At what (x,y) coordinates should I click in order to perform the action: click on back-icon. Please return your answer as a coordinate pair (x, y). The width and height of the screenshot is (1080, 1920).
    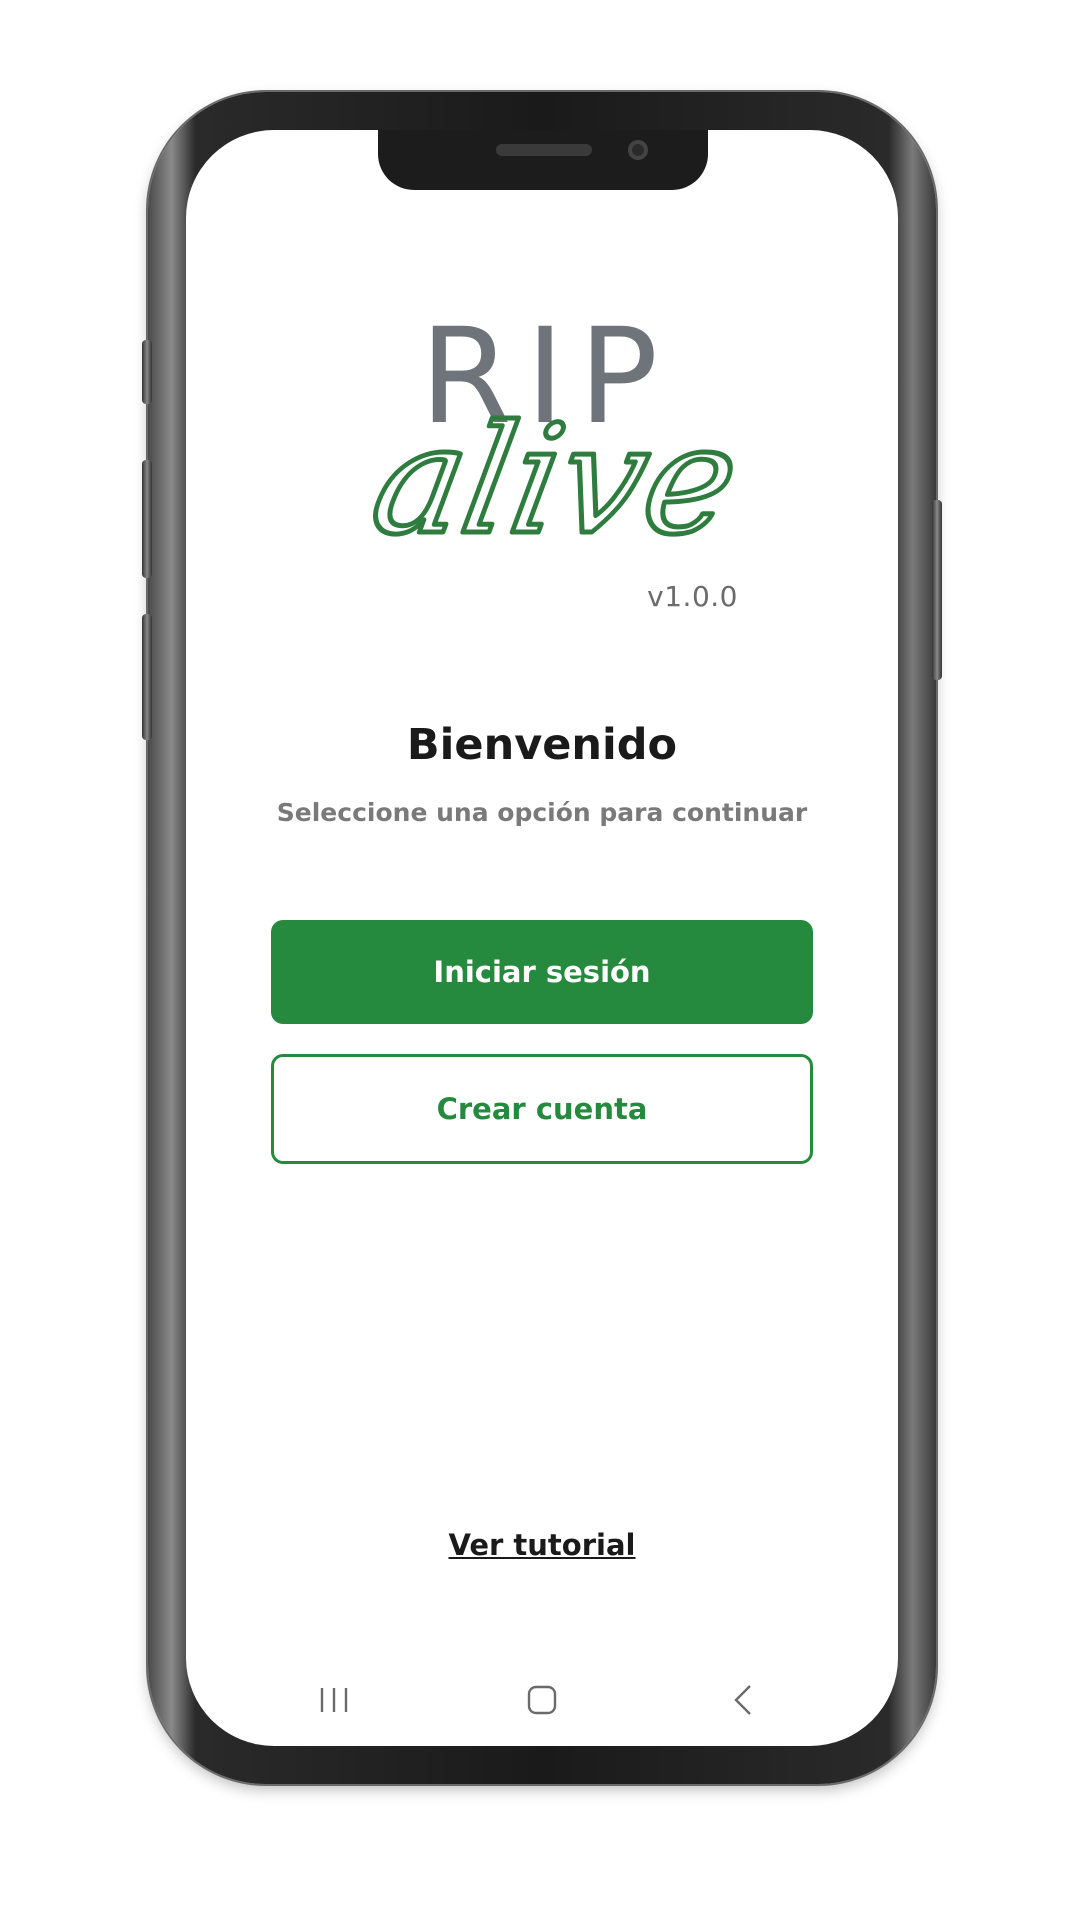
    Looking at the image, I should click on (744, 1700).